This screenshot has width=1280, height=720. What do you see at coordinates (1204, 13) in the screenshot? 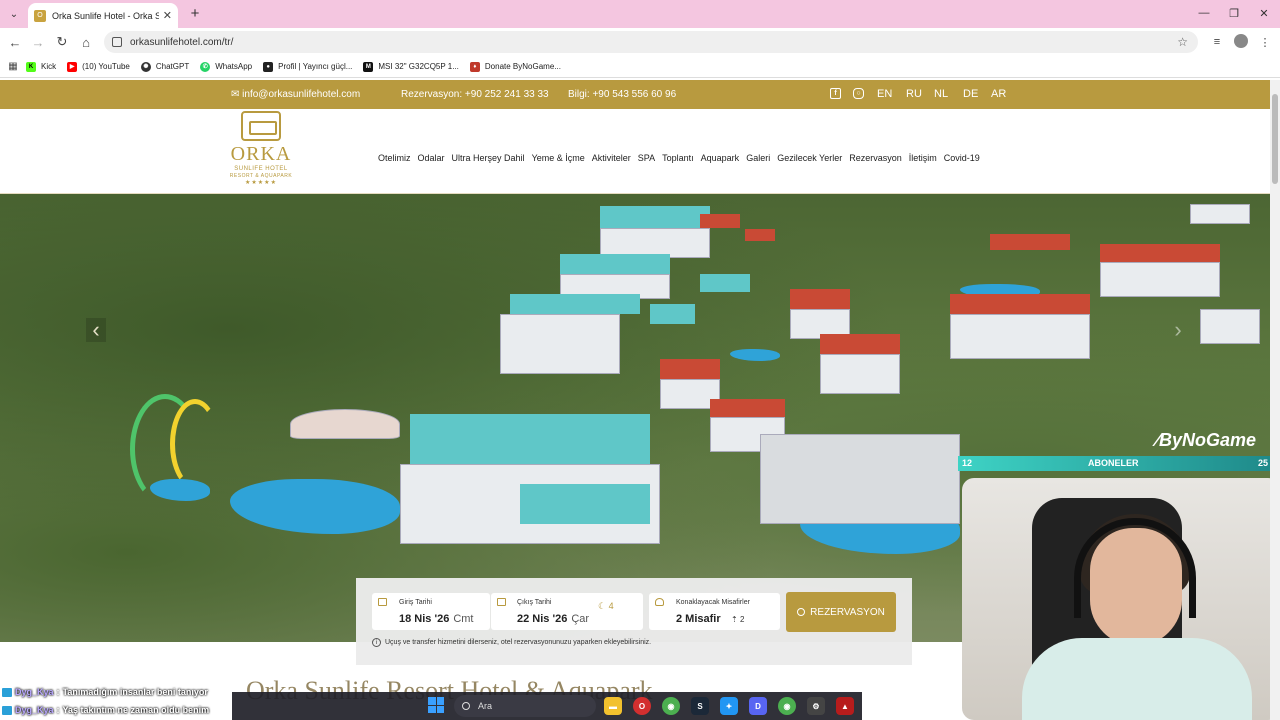
I see `minimize-icon: —` at bounding box center [1204, 13].